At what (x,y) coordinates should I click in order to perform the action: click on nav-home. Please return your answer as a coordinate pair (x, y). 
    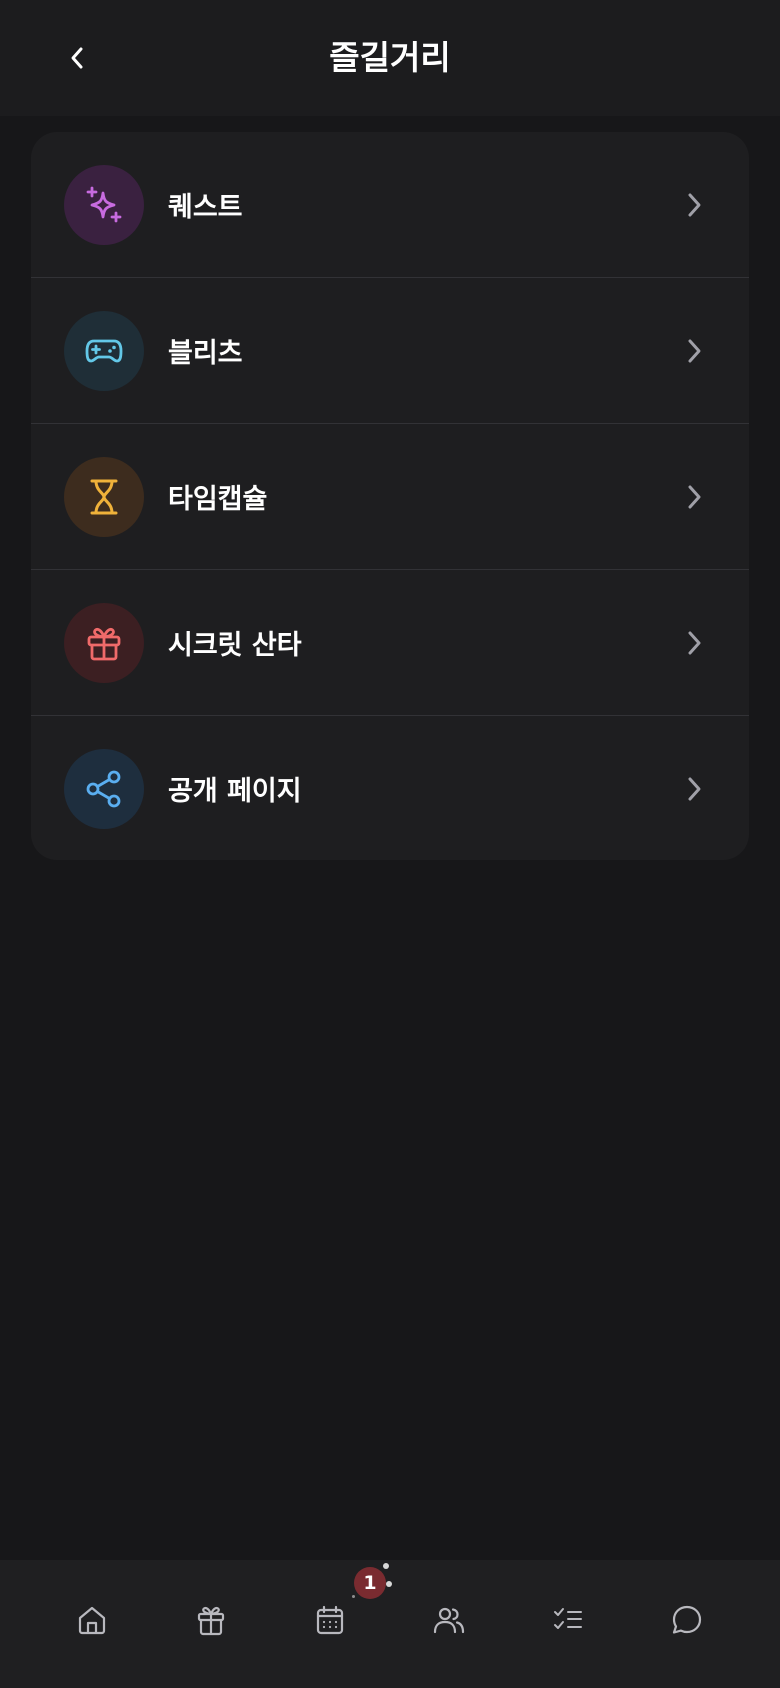
    Looking at the image, I should click on (92, 1620).